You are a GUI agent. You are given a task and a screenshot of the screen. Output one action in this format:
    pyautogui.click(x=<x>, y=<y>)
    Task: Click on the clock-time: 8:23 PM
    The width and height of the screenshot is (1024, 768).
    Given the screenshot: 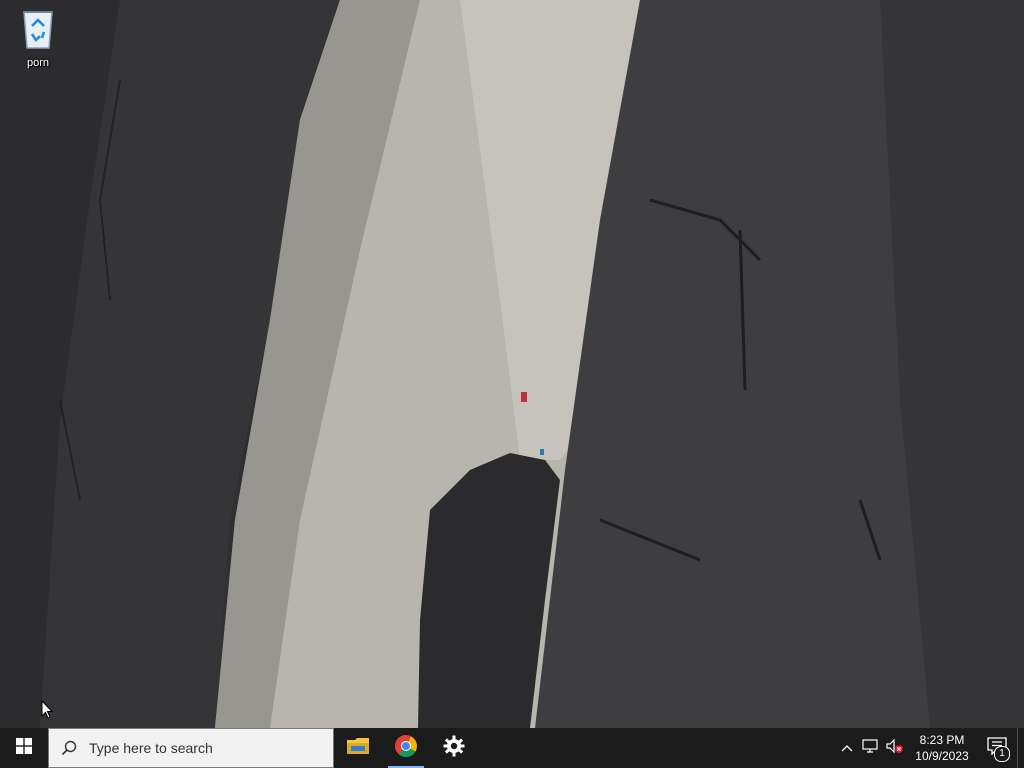 What is the action you would take?
    pyautogui.click(x=942, y=740)
    